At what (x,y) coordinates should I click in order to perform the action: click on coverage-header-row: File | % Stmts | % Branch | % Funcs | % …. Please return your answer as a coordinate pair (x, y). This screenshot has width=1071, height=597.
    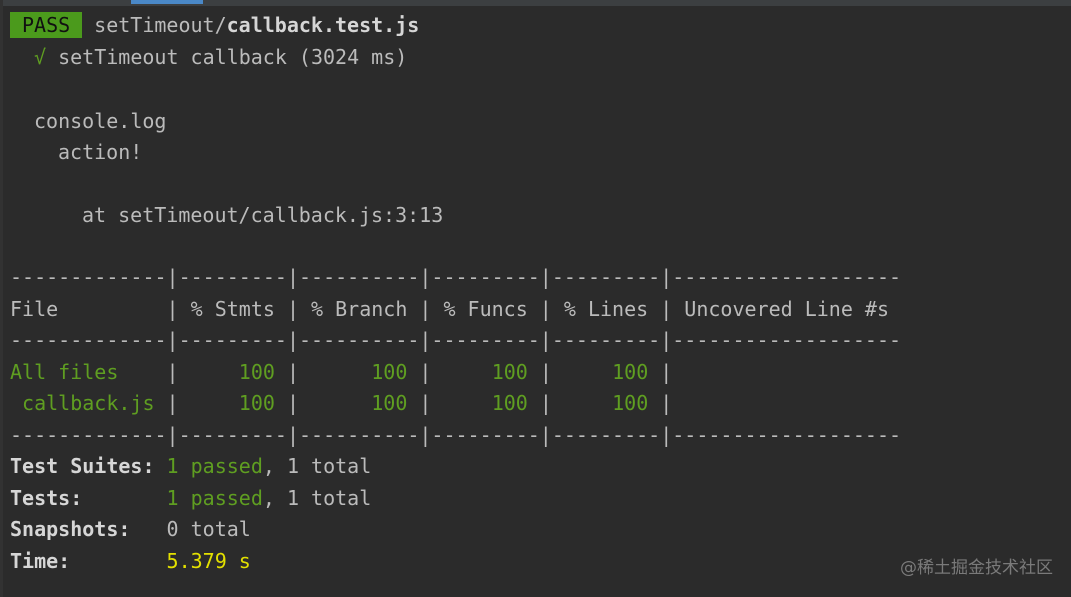
    Looking at the image, I should click on (449, 309).